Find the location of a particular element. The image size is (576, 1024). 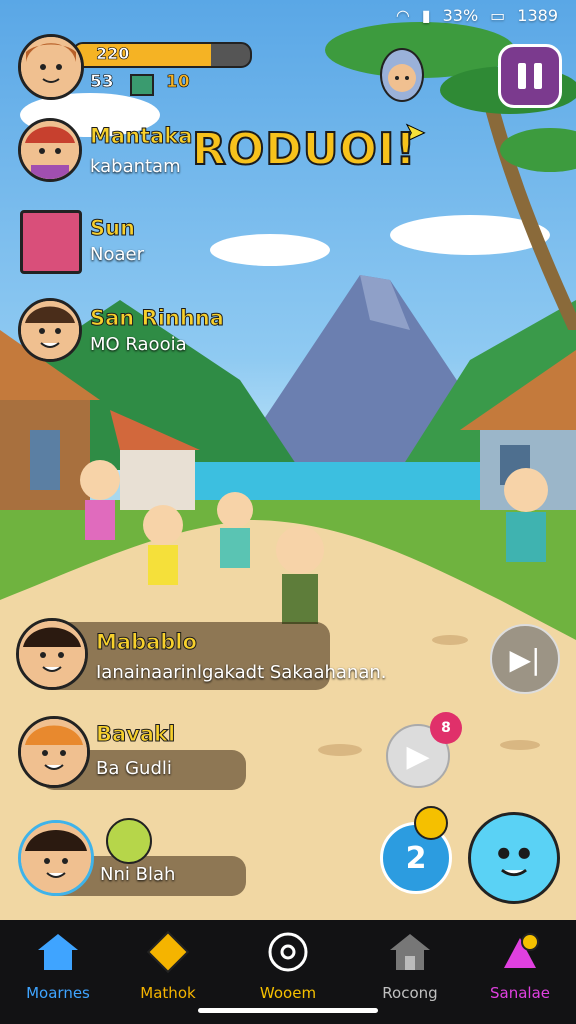

wifi-icon: ◠ is located at coordinates (402, 15).